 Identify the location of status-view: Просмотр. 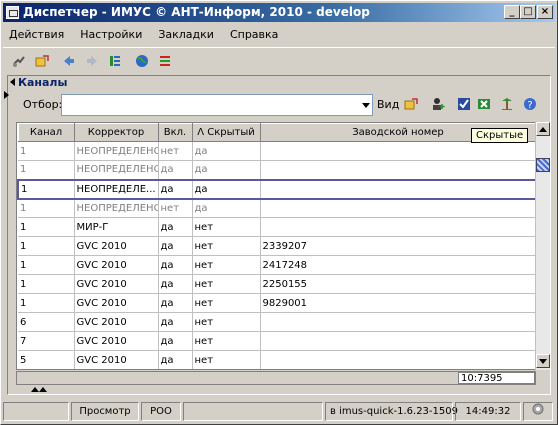
(105, 411).